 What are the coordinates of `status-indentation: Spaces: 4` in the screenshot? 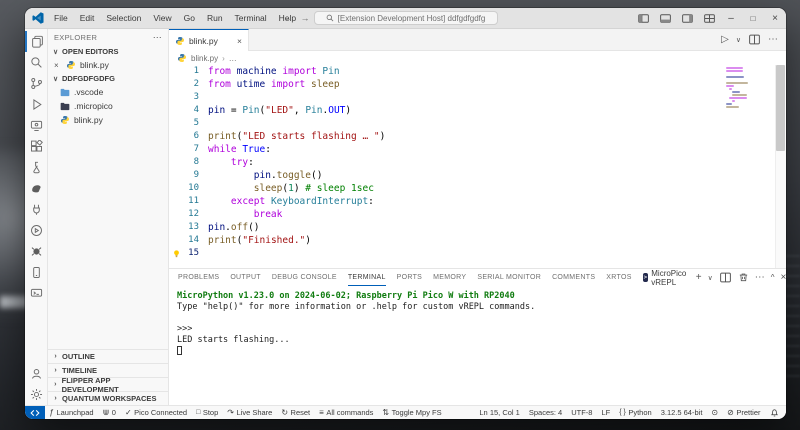 It's located at (545, 412).